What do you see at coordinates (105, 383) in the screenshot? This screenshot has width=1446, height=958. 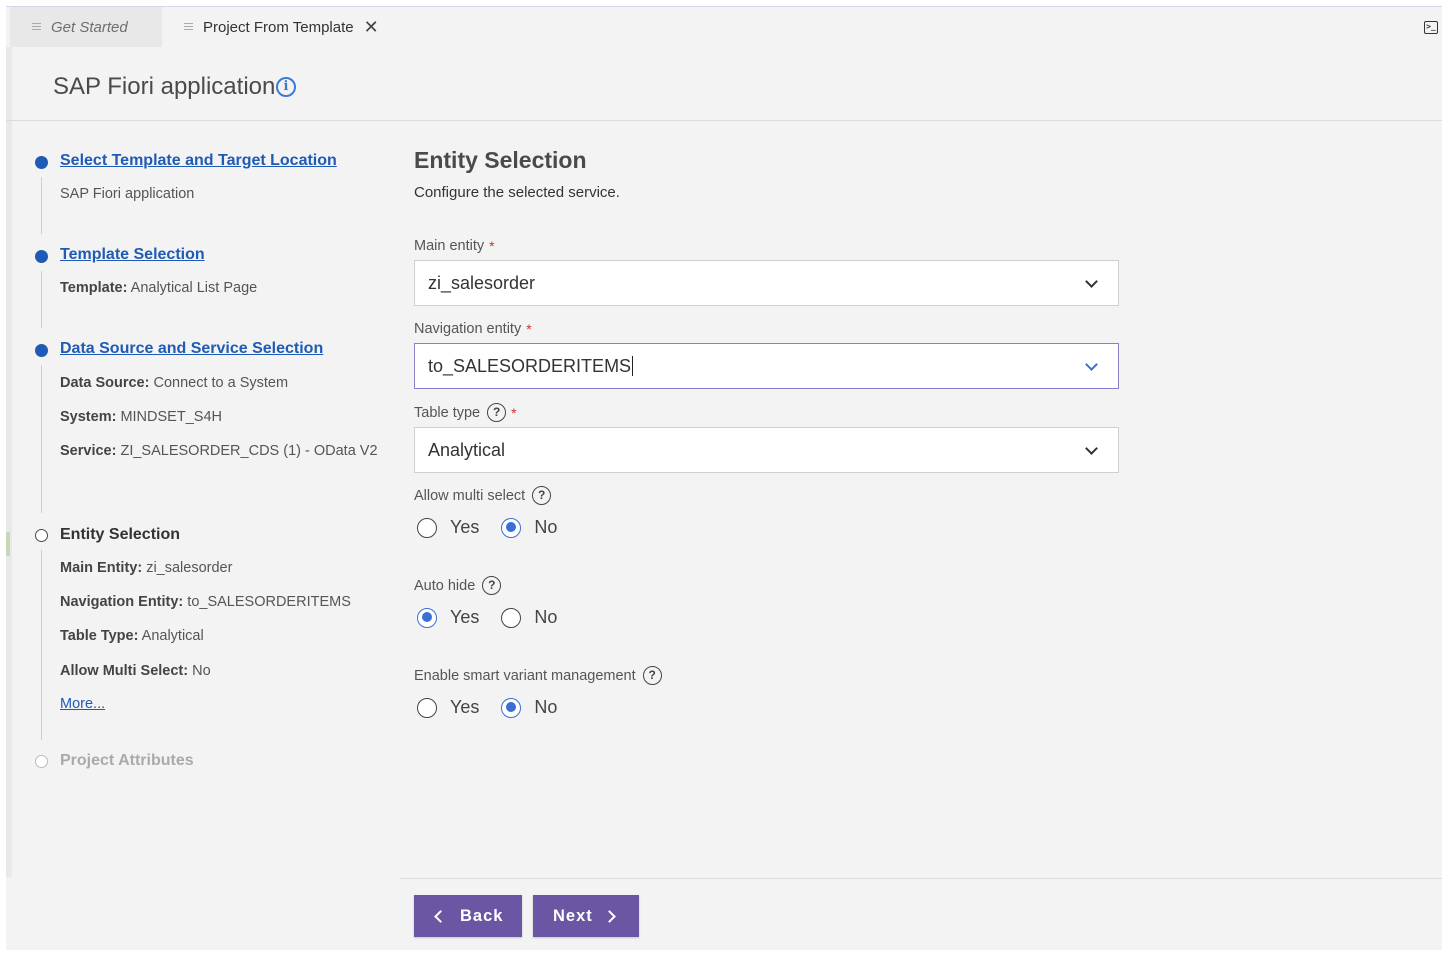 I see `detail-key: Data Source:` at bounding box center [105, 383].